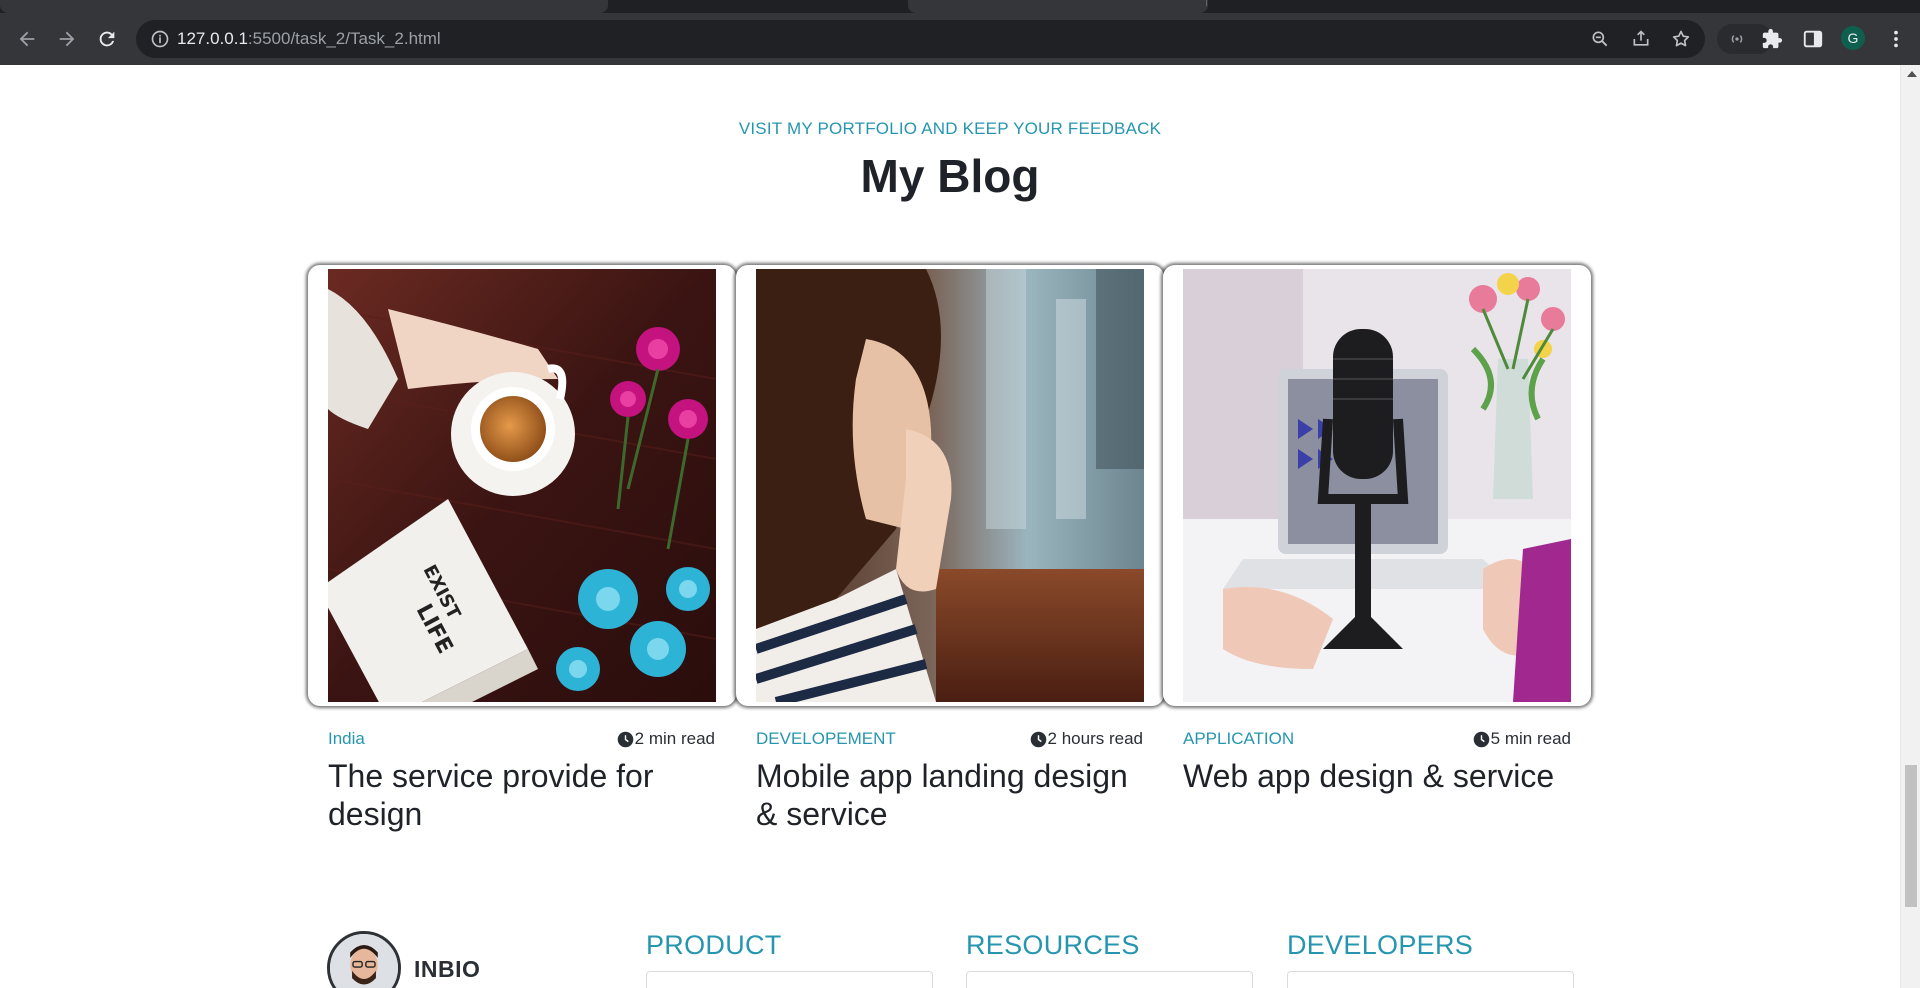 The image size is (1920, 988). Describe the element at coordinates (1896, 39) in the screenshot. I see `menu-kebab-icon` at that location.